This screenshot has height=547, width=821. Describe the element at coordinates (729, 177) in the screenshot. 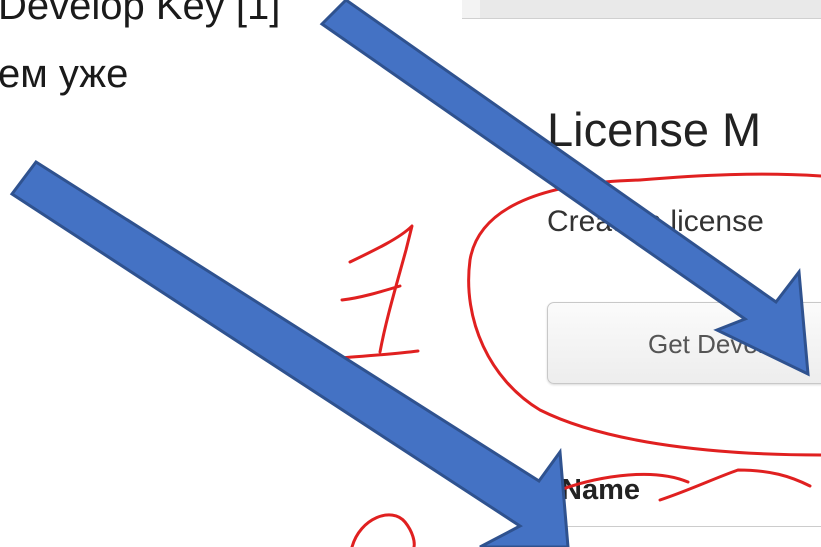

I see `red-circle-annotation-1-top` at that location.